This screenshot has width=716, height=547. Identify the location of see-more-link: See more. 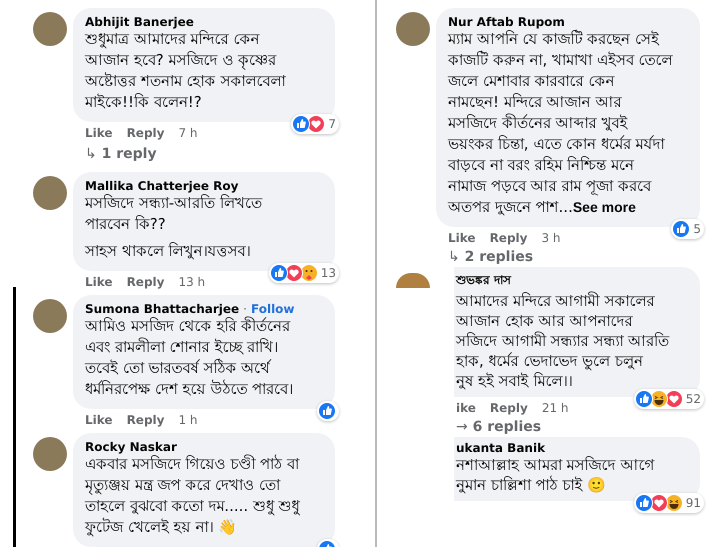
(604, 207).